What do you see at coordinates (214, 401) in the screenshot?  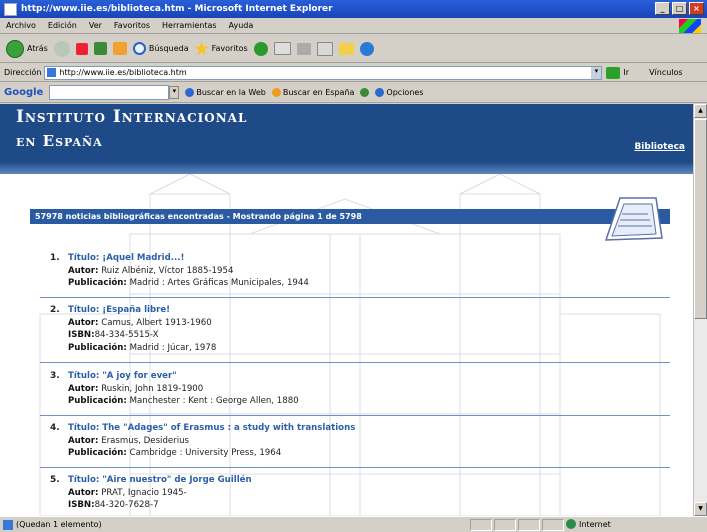 I see `field-value: Manchester : Kent : George Allen, 1880` at bounding box center [214, 401].